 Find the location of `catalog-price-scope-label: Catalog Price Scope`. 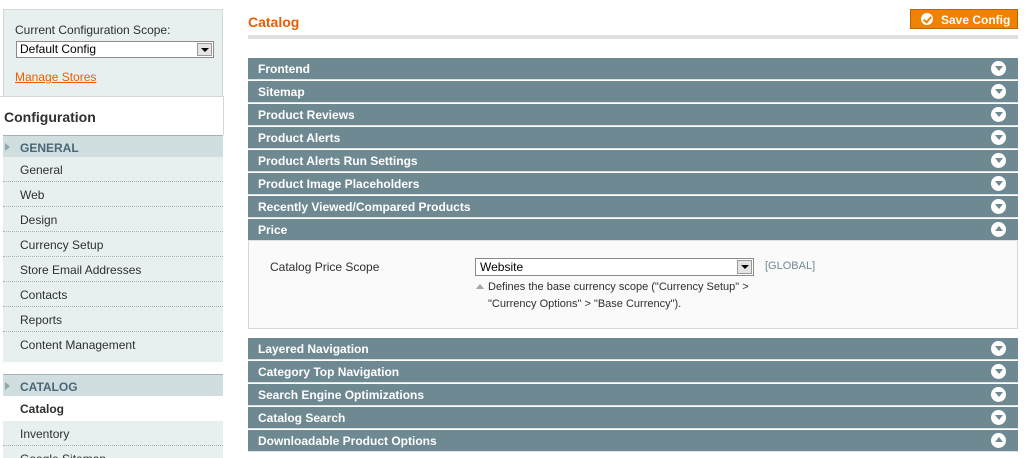

catalog-price-scope-label: Catalog Price Scope is located at coordinates (325, 267).